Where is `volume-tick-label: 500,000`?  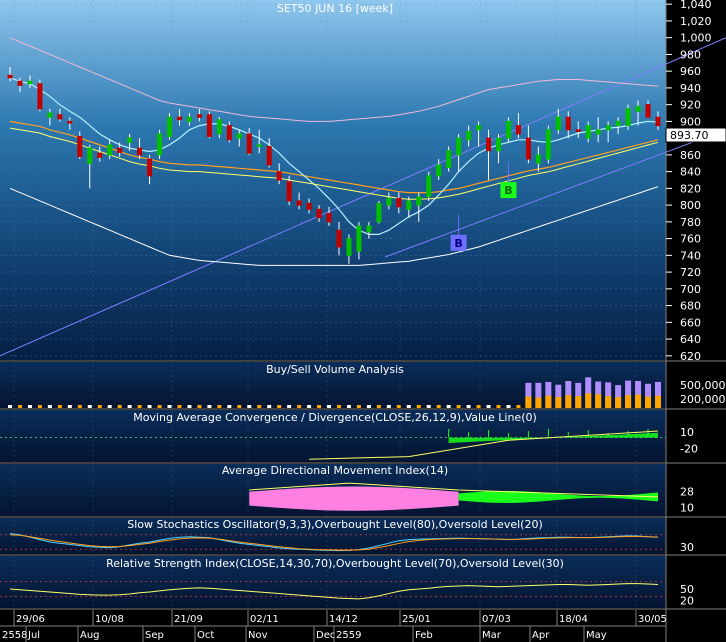
volume-tick-label: 500,000 is located at coordinates (703, 385).